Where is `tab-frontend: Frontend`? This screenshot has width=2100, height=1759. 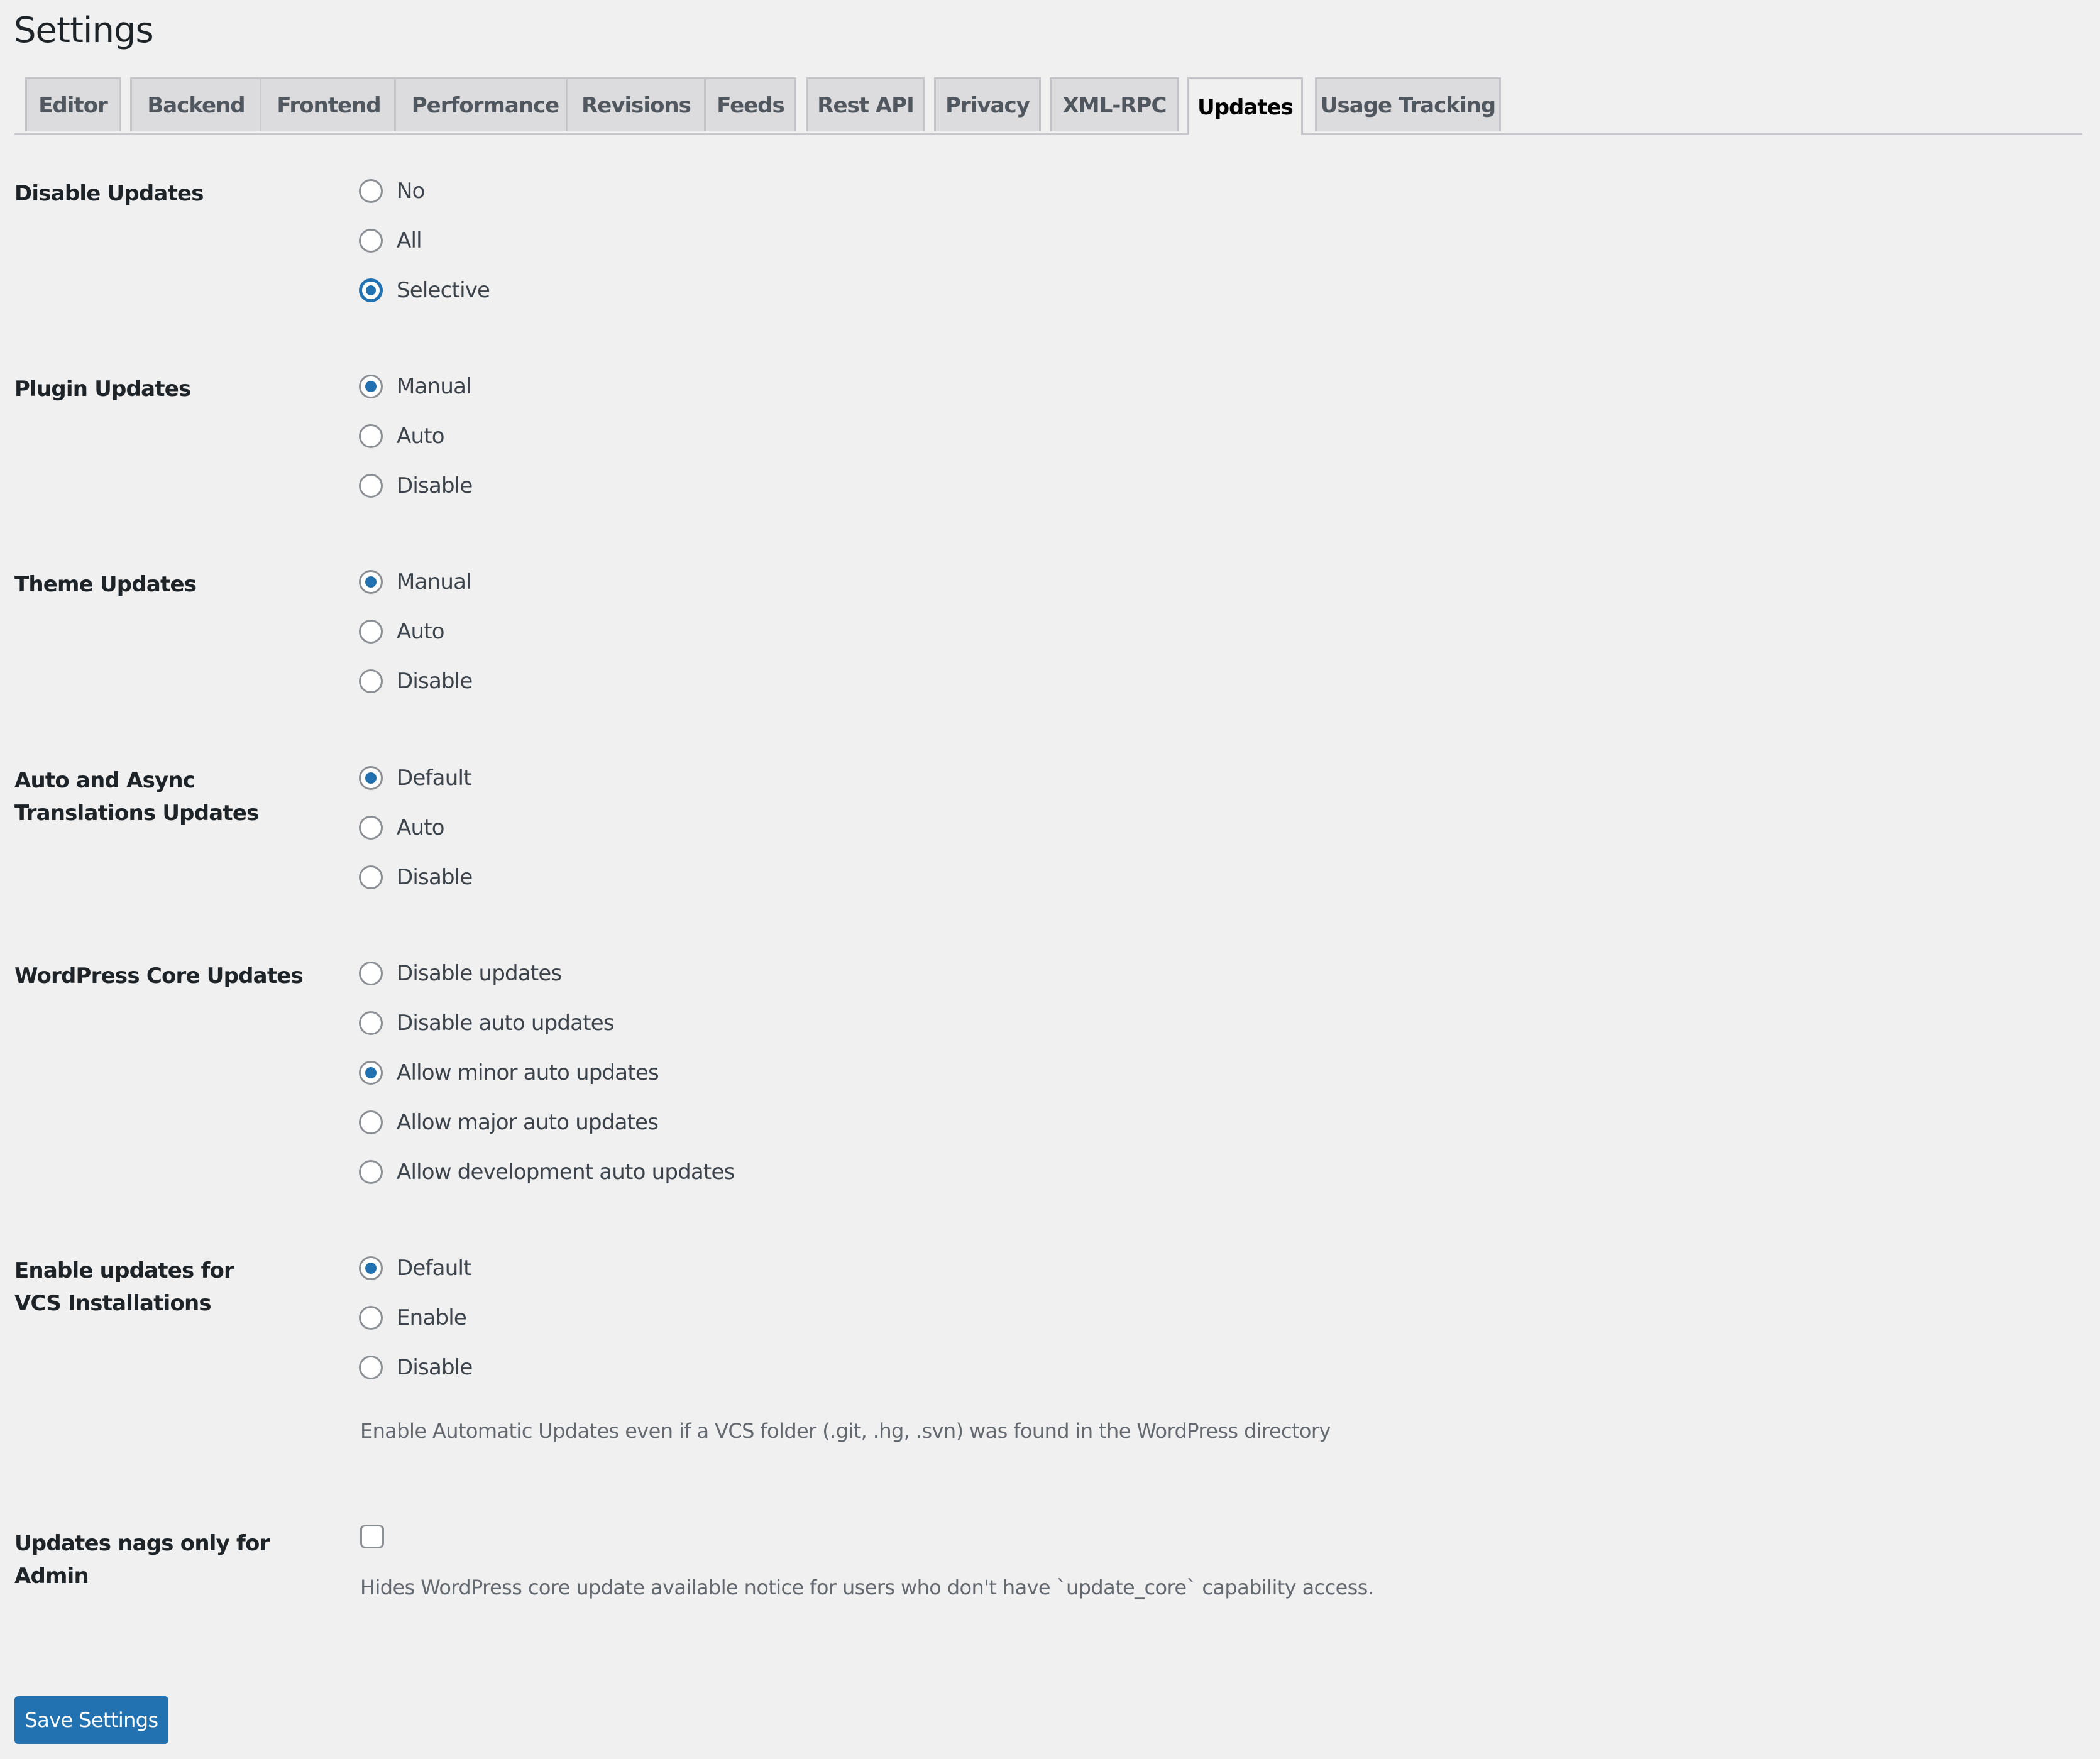
tab-frontend: Frontend is located at coordinates (329, 104).